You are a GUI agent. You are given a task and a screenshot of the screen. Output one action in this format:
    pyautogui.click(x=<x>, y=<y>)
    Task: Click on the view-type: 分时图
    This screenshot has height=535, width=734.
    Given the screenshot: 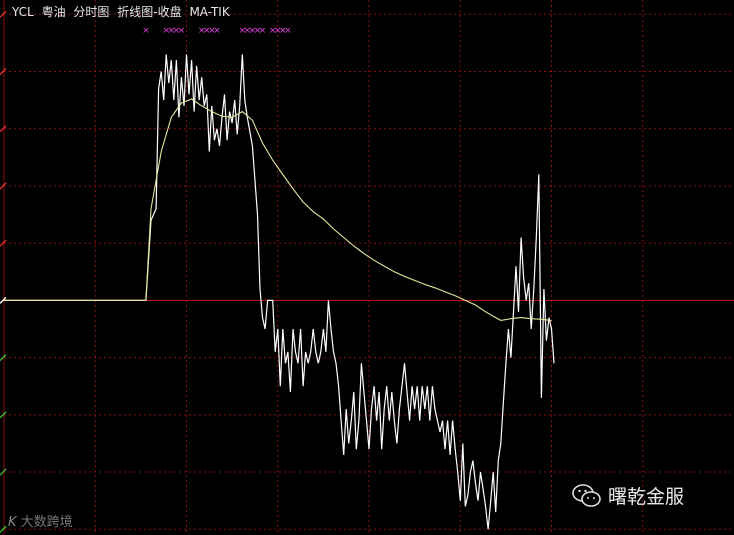 What is the action you would take?
    pyautogui.click(x=91, y=12)
    